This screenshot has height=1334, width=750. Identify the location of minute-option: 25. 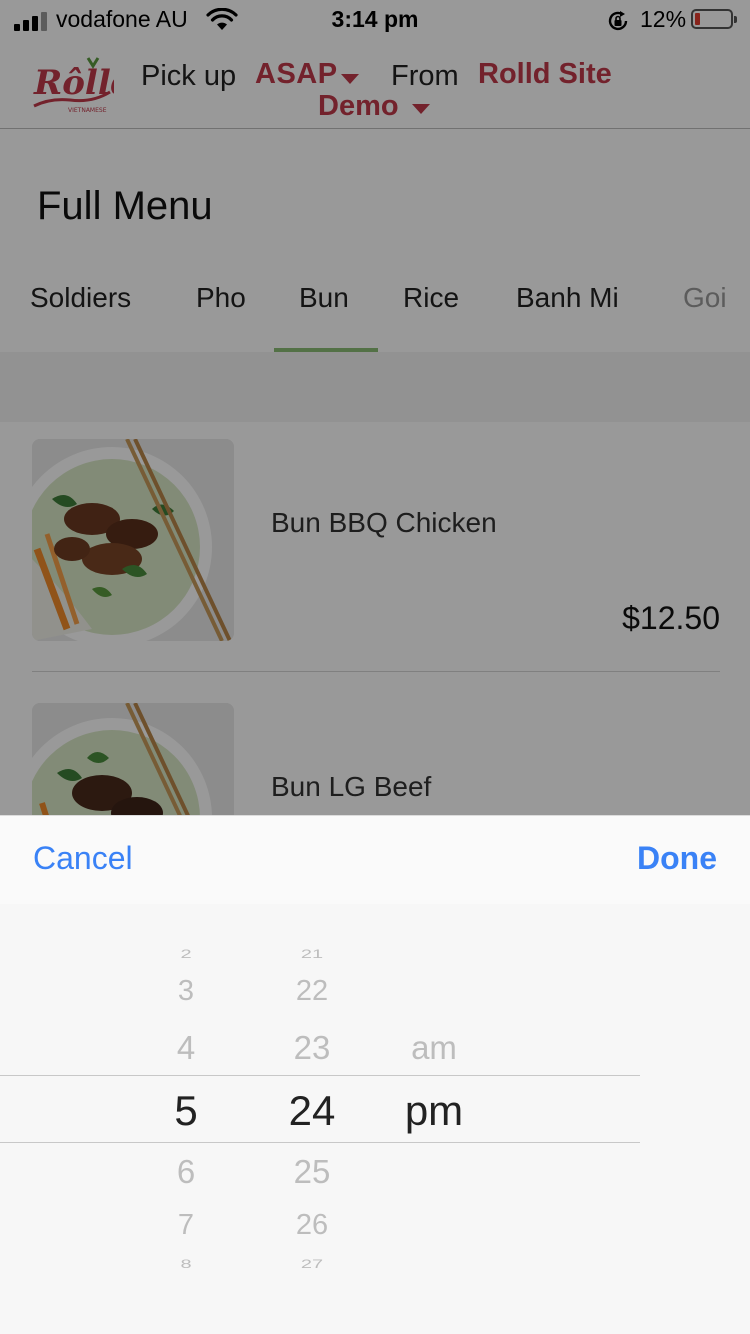
(312, 1172).